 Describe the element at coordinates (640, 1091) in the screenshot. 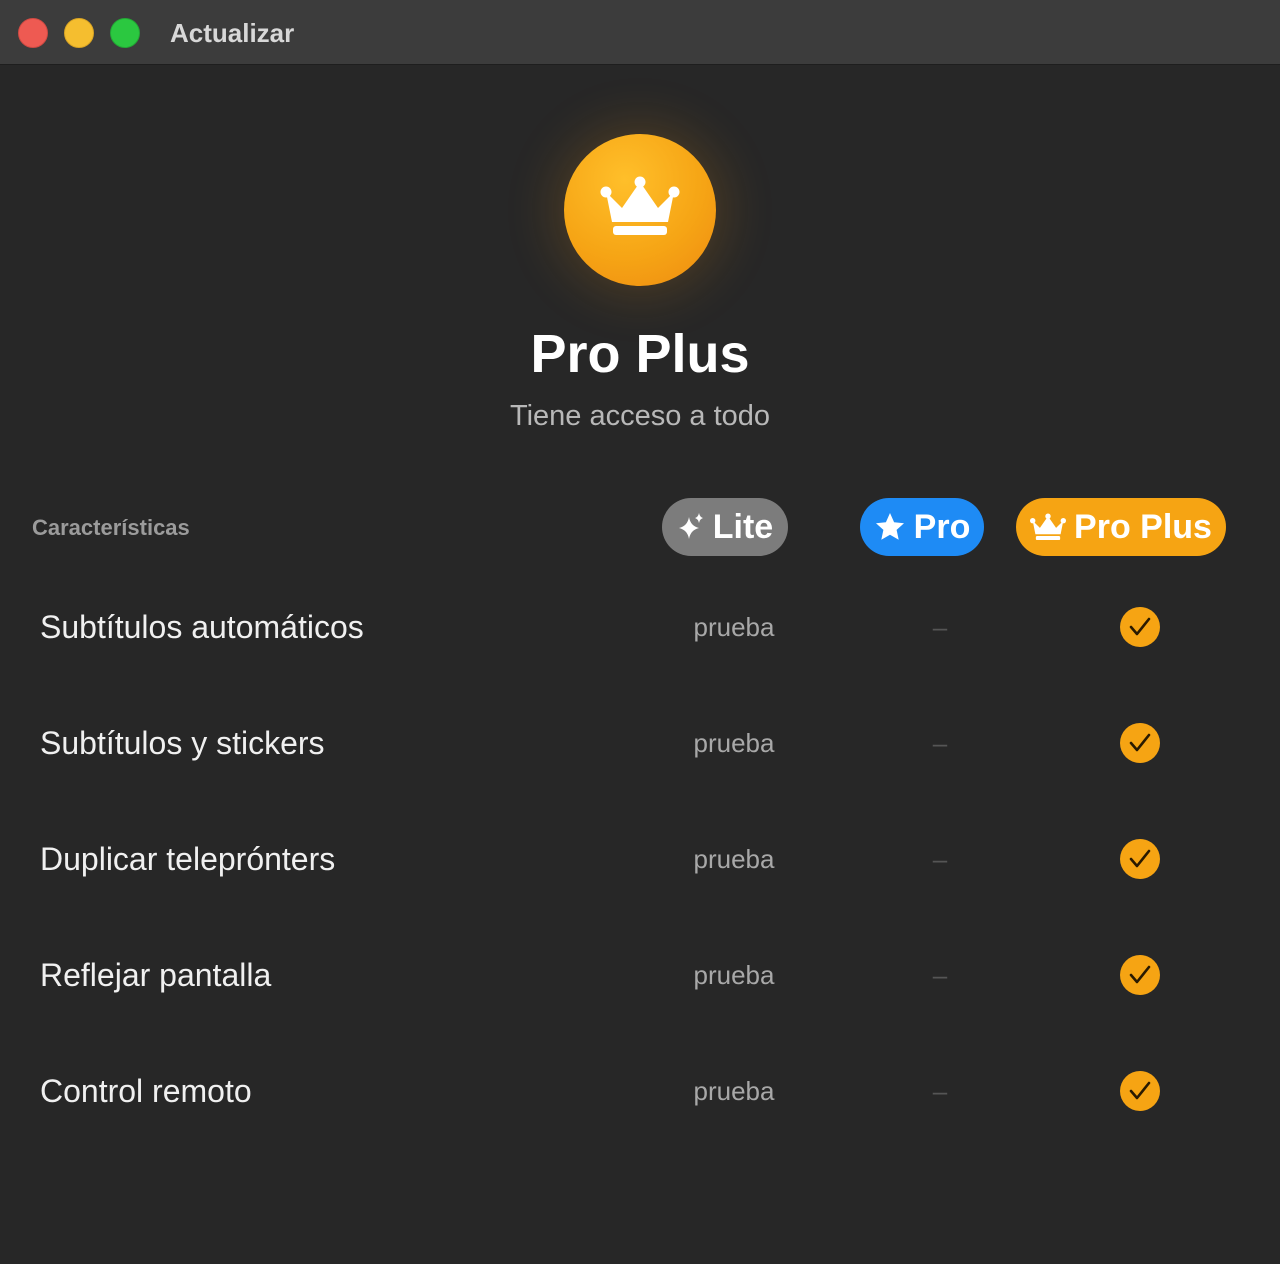

I see `feature-row: Control remoto prueba –` at that location.